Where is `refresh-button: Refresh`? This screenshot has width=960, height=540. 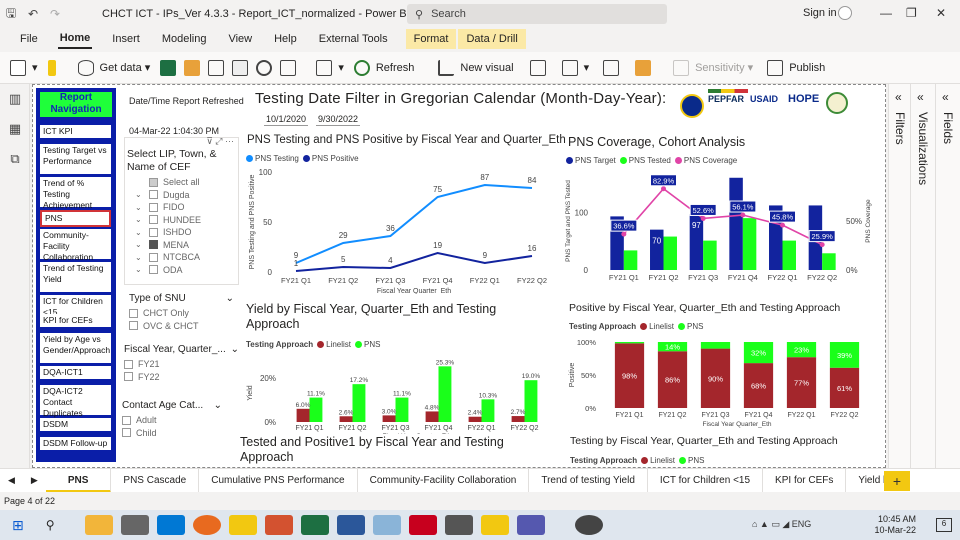 refresh-button: Refresh is located at coordinates (383, 67).